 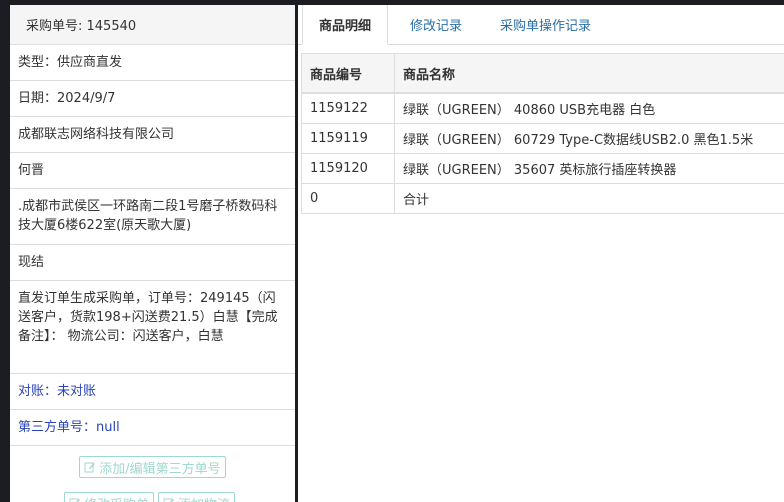 I want to click on product-id: 1159119, so click(x=348, y=138).